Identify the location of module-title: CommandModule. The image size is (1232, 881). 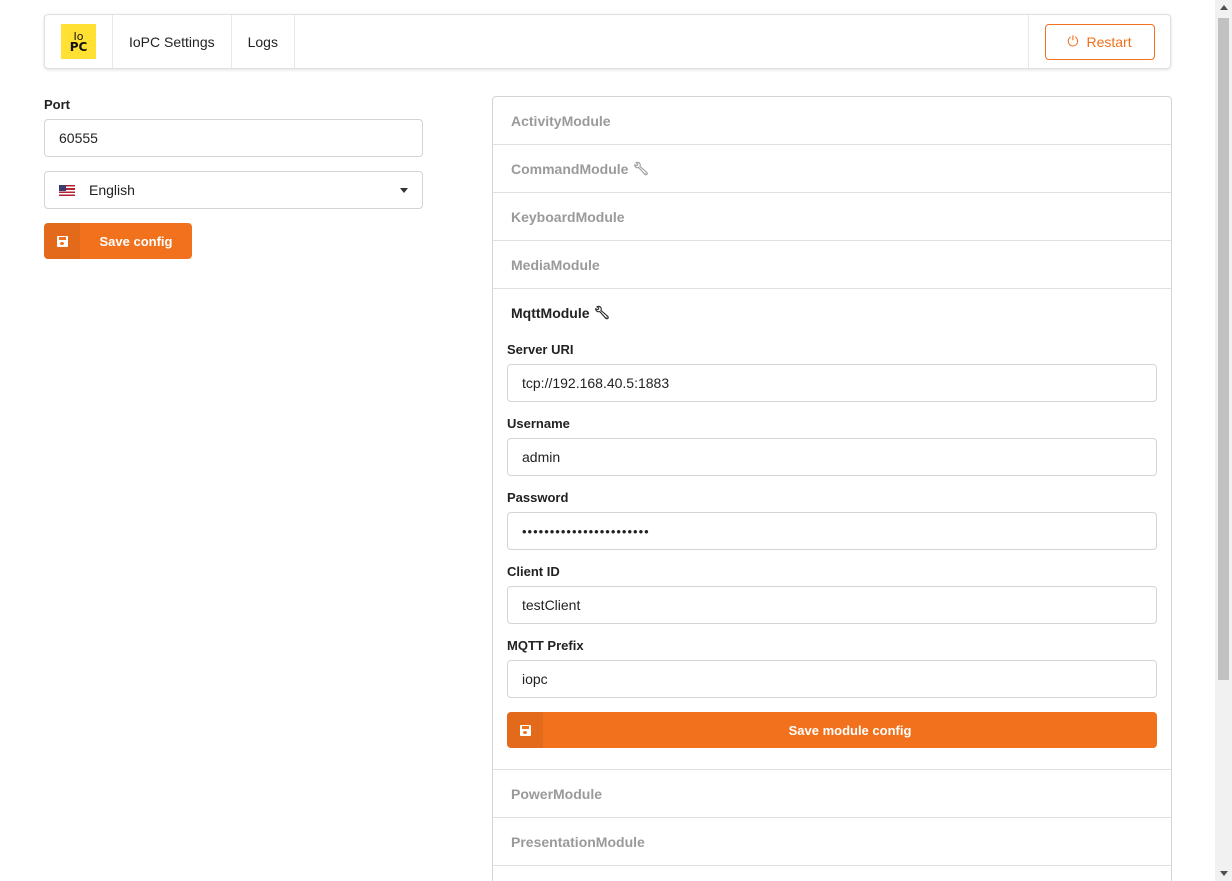
(570, 168).